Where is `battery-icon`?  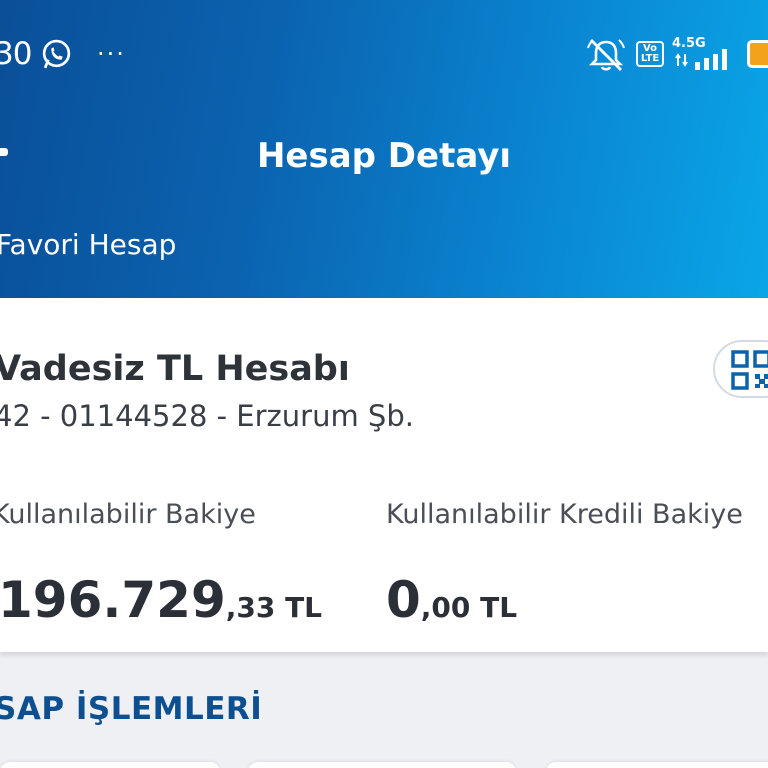 battery-icon is located at coordinates (757, 54).